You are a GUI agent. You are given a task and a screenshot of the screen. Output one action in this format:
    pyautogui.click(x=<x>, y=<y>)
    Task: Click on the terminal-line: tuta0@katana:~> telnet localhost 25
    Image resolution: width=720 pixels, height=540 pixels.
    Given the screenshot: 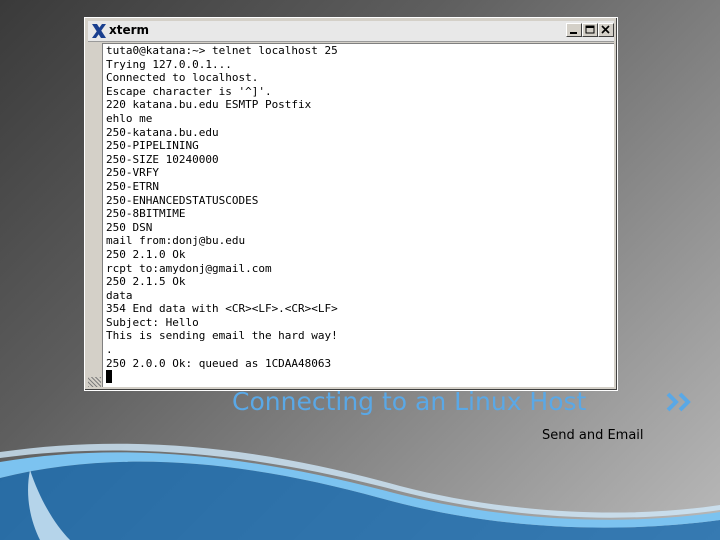 What is the action you would take?
    pyautogui.click(x=222, y=50)
    